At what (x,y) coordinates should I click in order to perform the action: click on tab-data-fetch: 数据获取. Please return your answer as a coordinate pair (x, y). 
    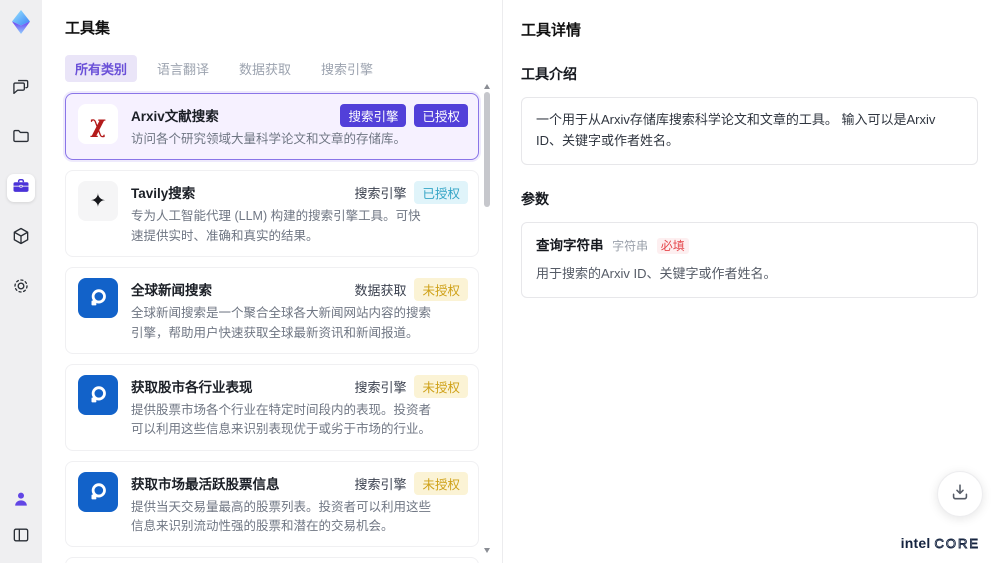
    Looking at the image, I should click on (265, 68).